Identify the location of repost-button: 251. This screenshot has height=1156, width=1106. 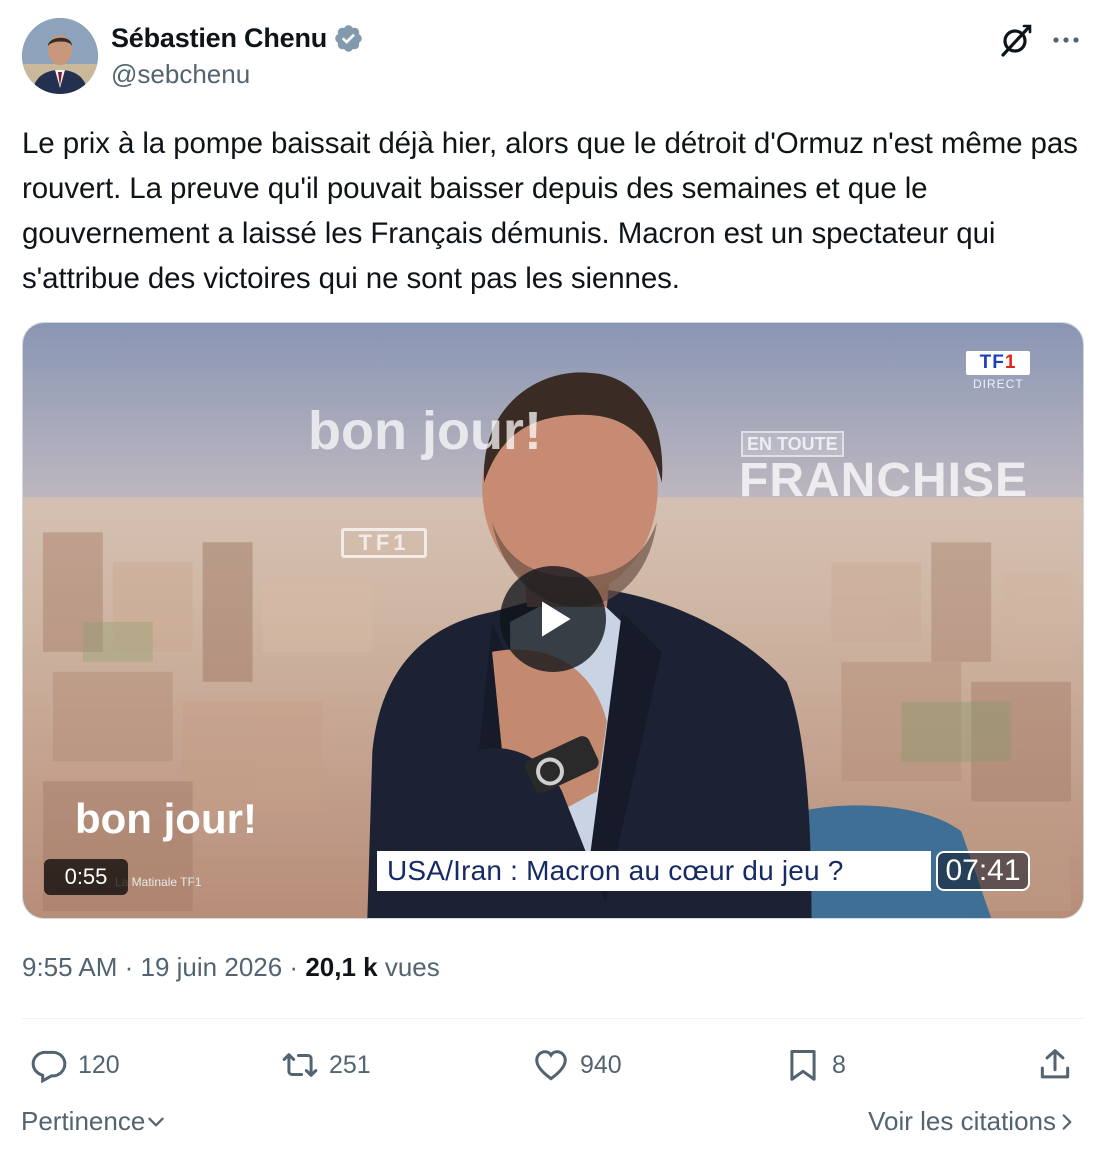
(326, 1065).